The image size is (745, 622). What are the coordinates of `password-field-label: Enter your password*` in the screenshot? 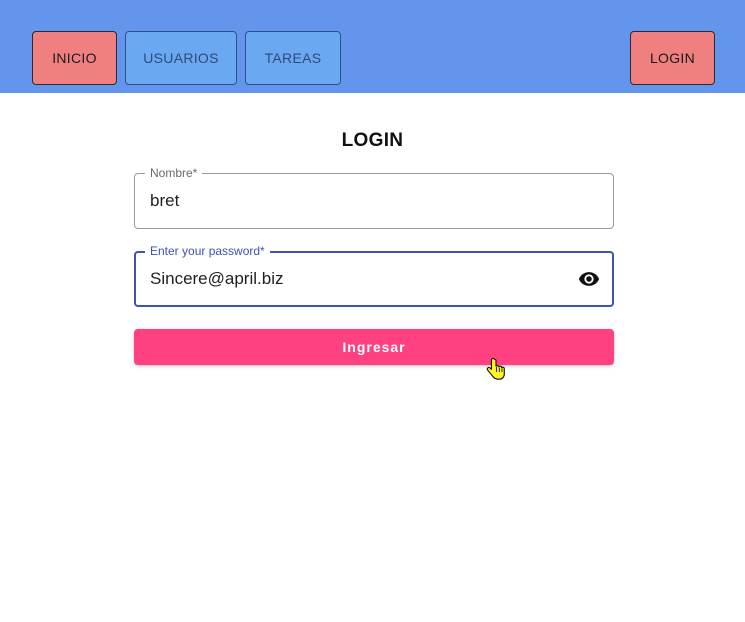 It's located at (207, 251).